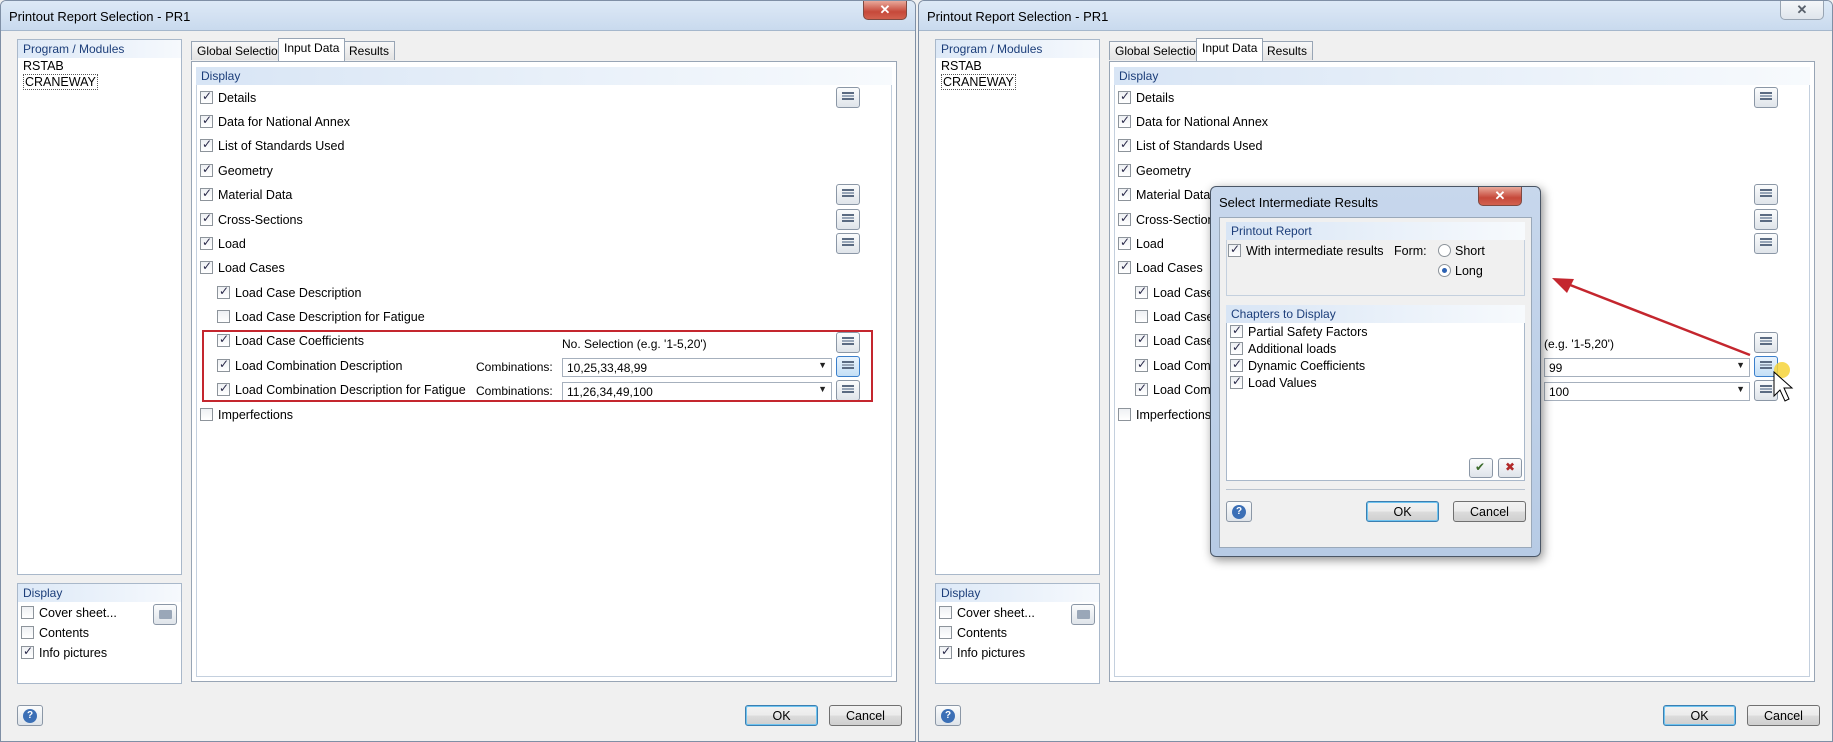 This screenshot has width=1833, height=742. What do you see at coordinates (1375, 314) in the screenshot?
I see `chapters-header: Chapters to Display` at bounding box center [1375, 314].